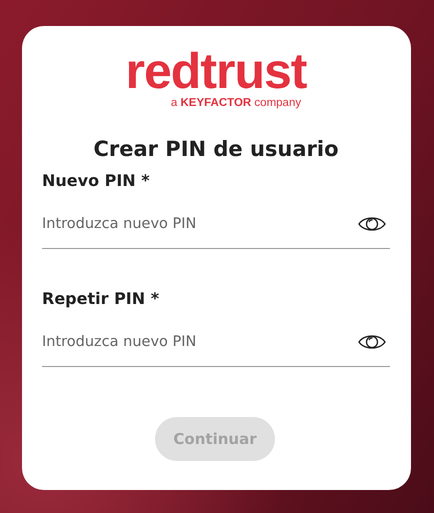 The height and width of the screenshot is (513, 434). Describe the element at coordinates (101, 298) in the screenshot. I see `field-label: Repetir PIN *` at that location.